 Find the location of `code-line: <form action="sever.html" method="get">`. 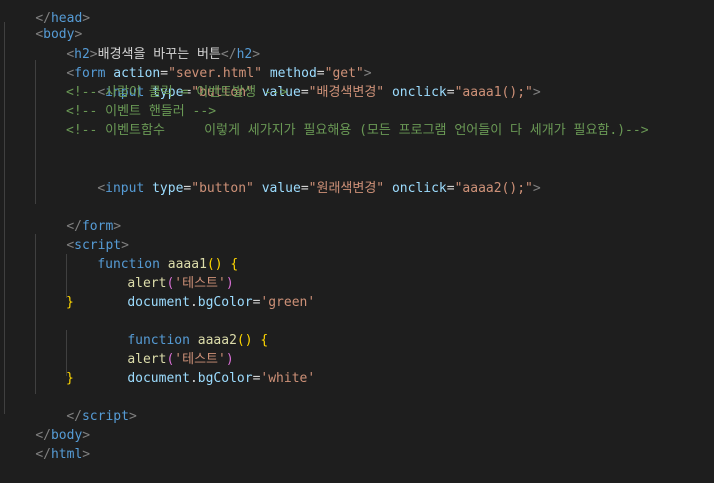

code-line: <form action="sever.html" method="get"> is located at coordinates (219, 73).